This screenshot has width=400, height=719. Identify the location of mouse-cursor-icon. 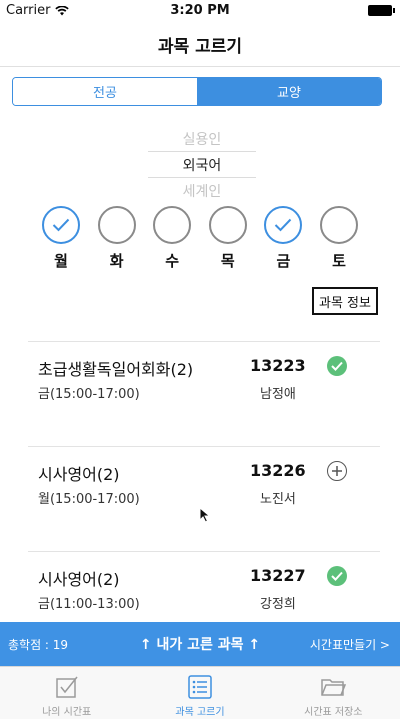
(205, 515).